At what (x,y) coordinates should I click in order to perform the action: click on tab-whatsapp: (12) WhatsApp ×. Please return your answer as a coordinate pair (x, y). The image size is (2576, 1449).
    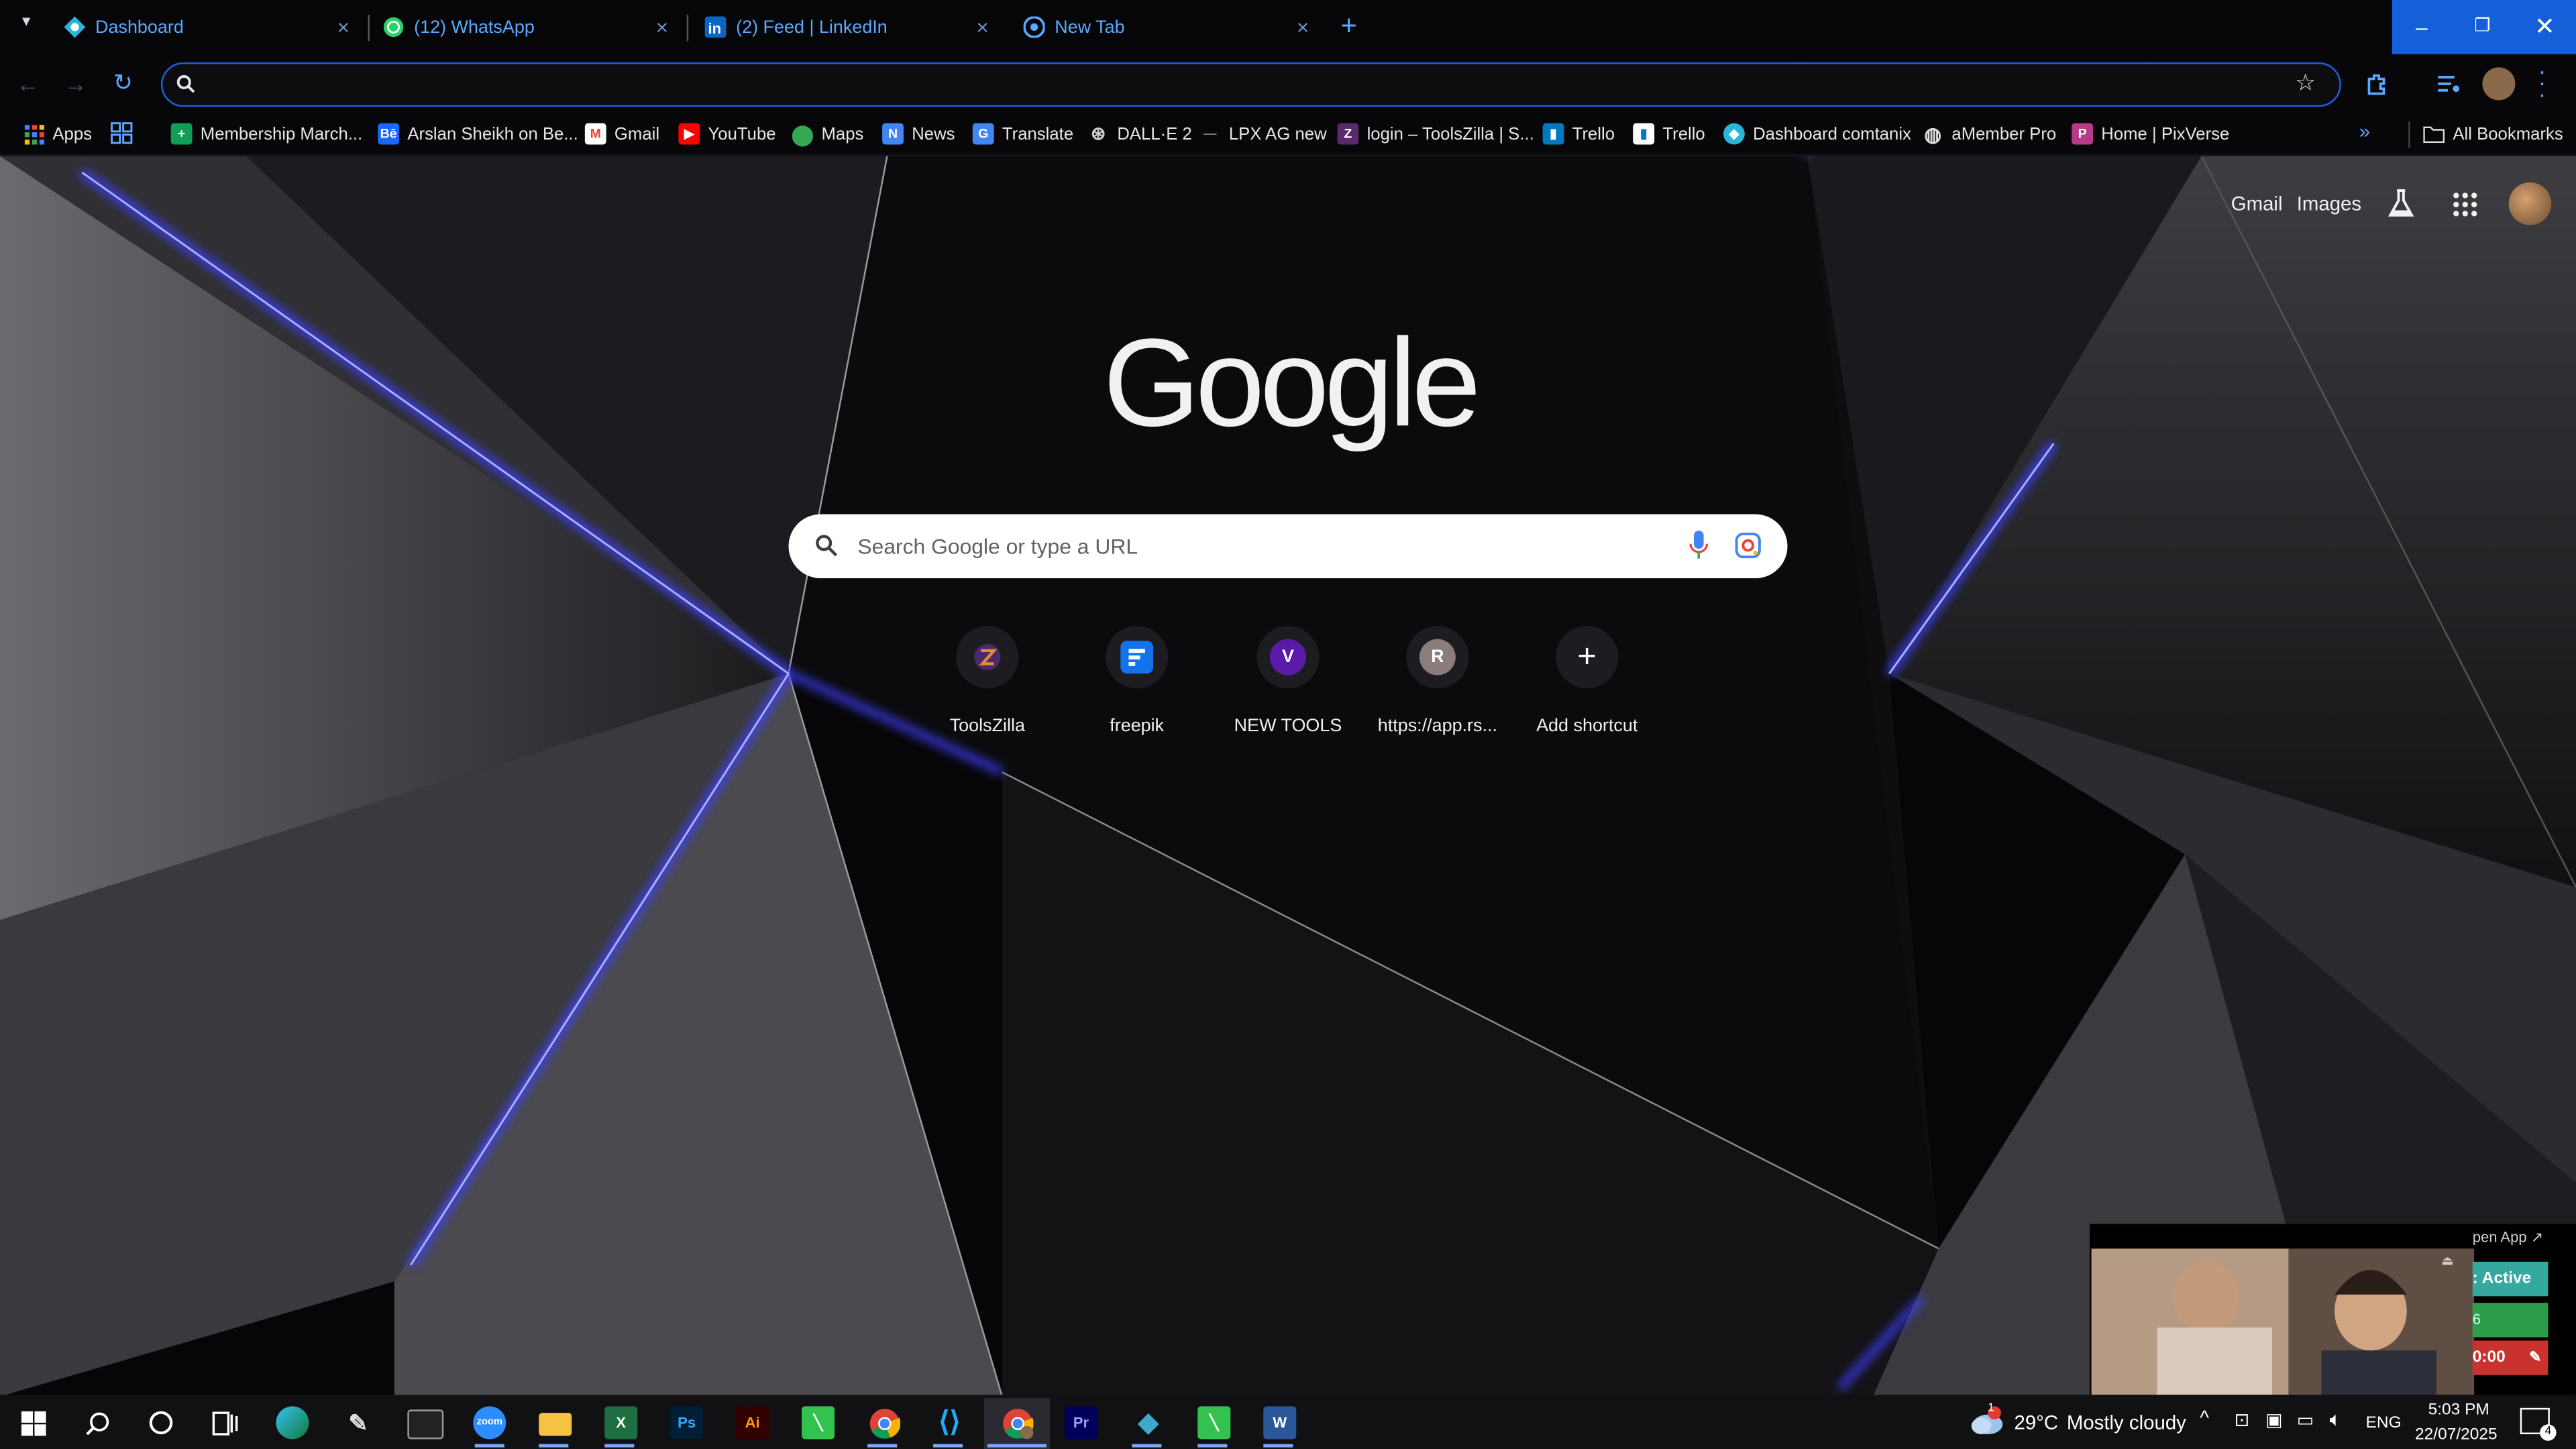
    Looking at the image, I should click on (527, 27).